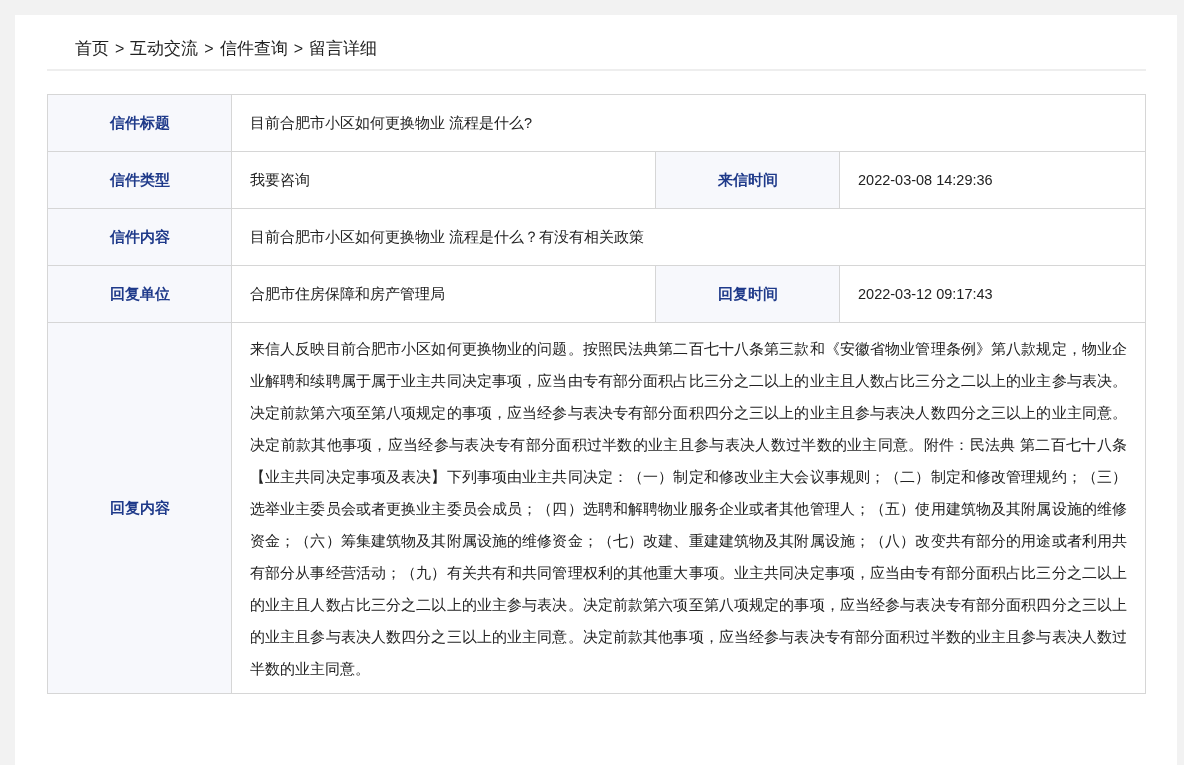 The width and height of the screenshot is (1184, 765). What do you see at coordinates (140, 294) in the screenshot?
I see `field-label: 回复单位` at bounding box center [140, 294].